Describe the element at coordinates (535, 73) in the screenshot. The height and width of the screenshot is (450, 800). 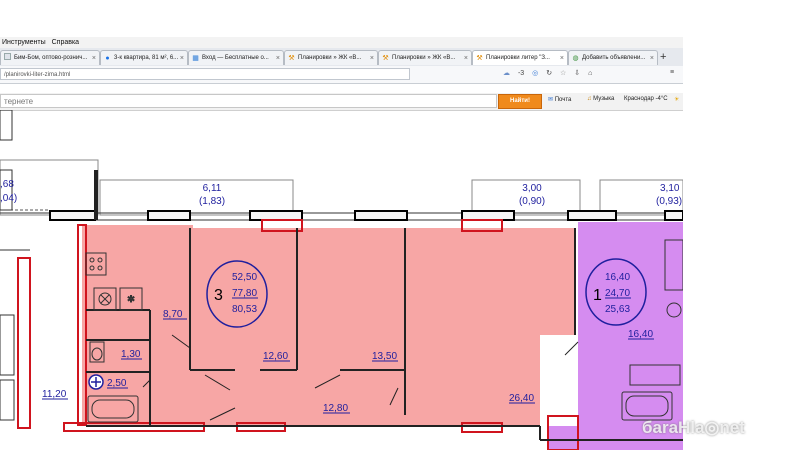
I see `earth-icon: ◎` at that location.